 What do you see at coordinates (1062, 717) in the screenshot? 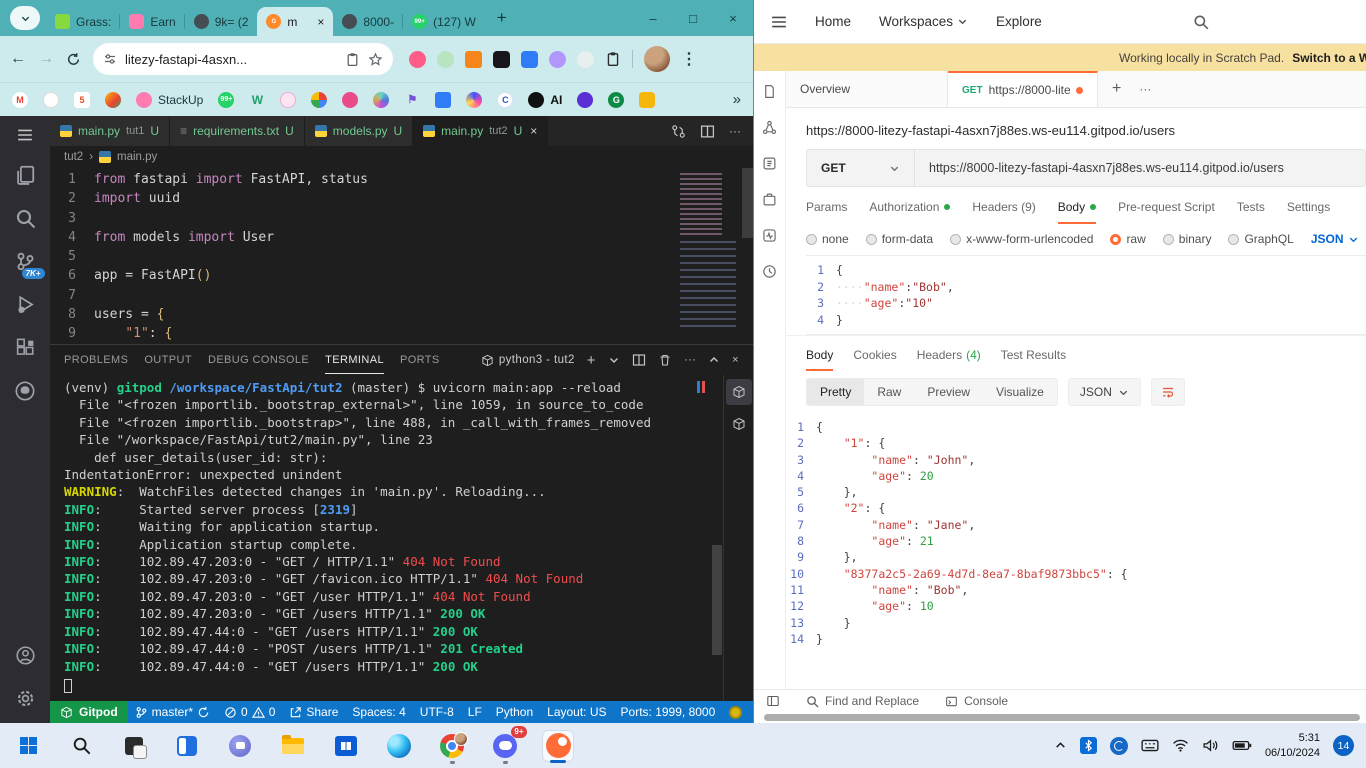
I see `horizontal-scrollbar` at bounding box center [1062, 717].